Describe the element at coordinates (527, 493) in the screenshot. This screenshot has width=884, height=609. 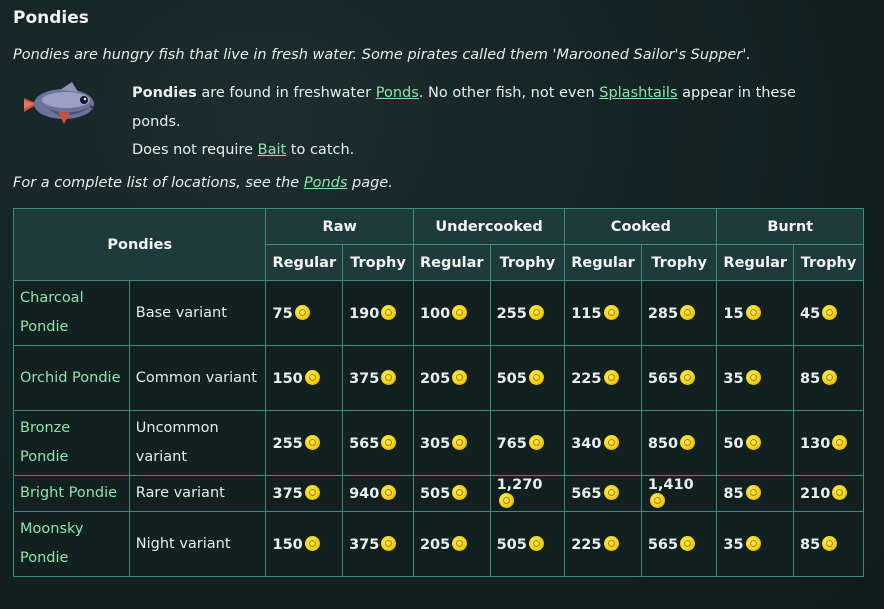
I see `price-cell: 1,270` at that location.